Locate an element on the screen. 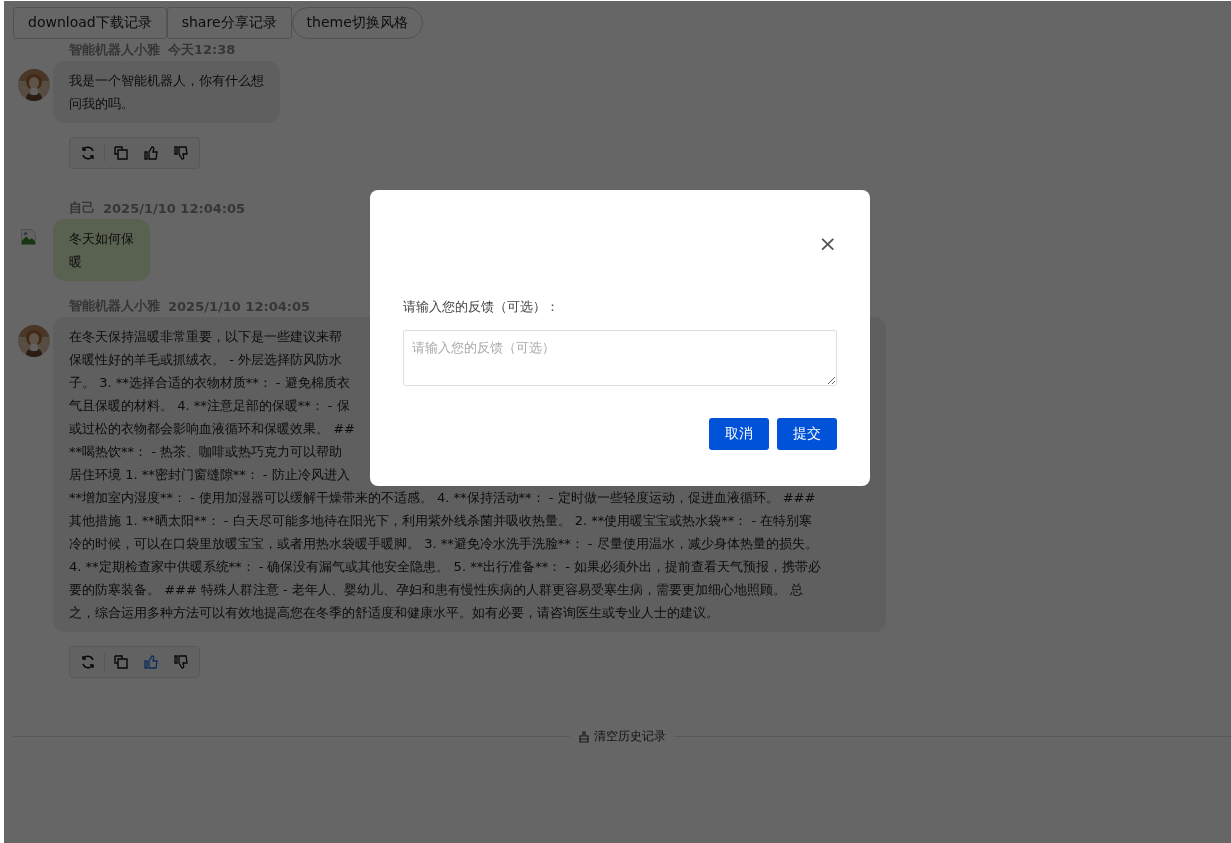 The height and width of the screenshot is (843, 1231). toolbar-button: download下载记录 is located at coordinates (90, 23).